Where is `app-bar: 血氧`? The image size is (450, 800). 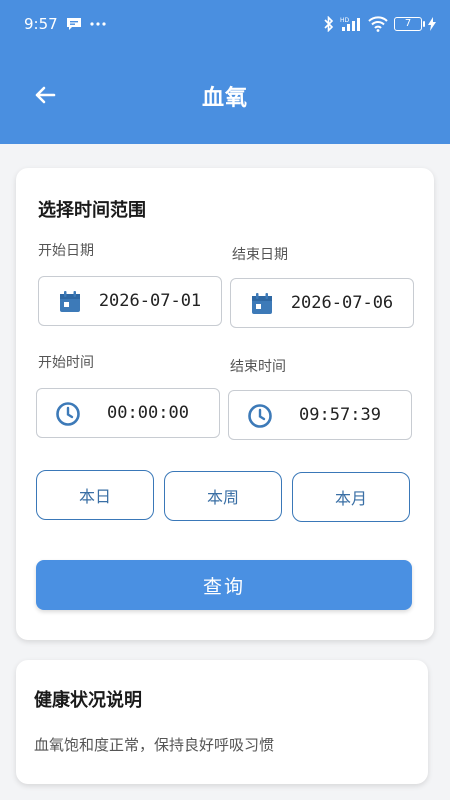
app-bar: 血氧 is located at coordinates (225, 96).